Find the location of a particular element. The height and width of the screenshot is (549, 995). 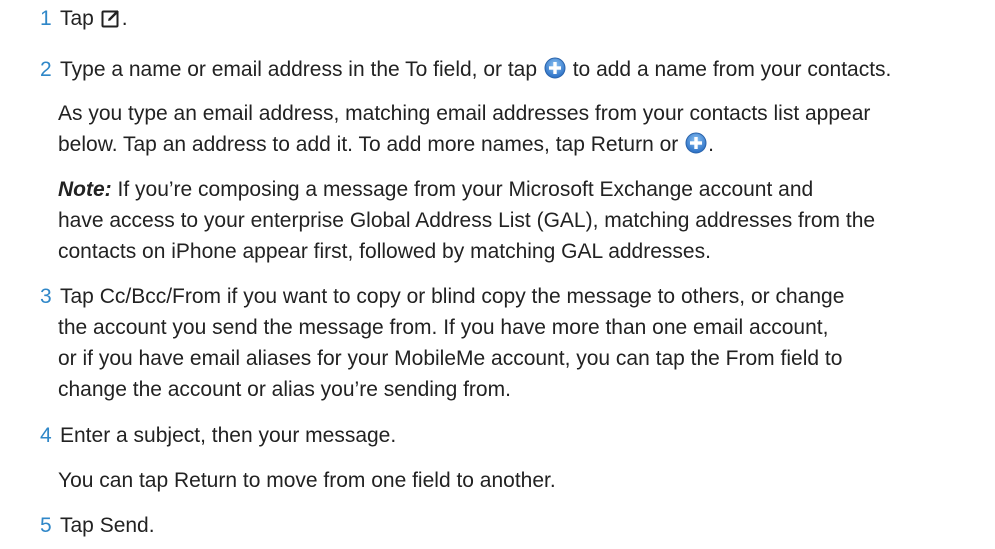

step-1: 1 Tap . is located at coordinates (84, 20).